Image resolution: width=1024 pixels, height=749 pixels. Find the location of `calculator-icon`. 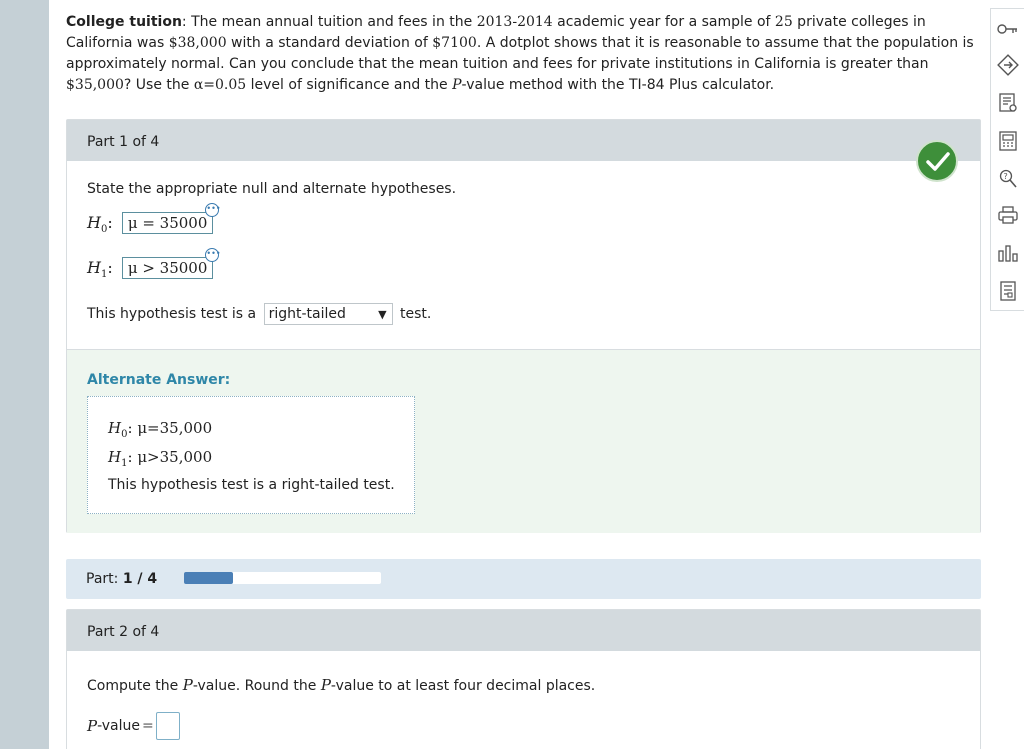

calculator-icon is located at coordinates (1008, 141).